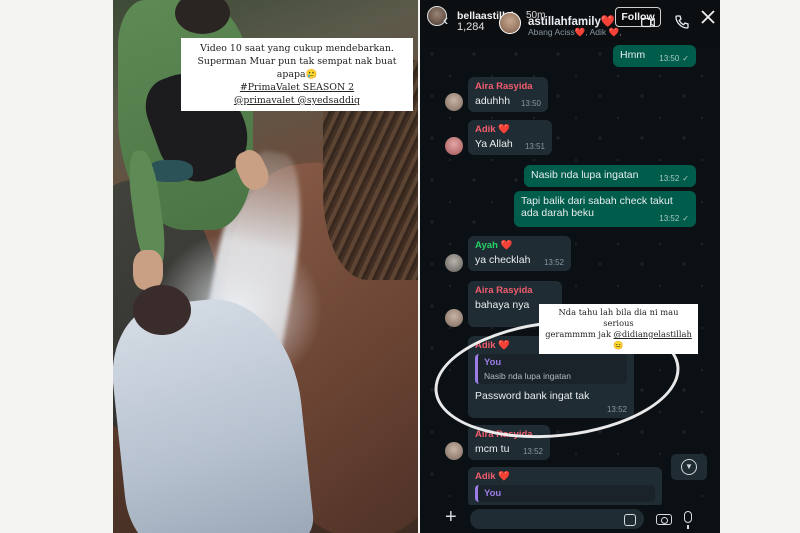 Image resolution: width=800 pixels, height=533 pixels. I want to click on message-incoming-reply: Adik ❤️ You, so click(565, 487).